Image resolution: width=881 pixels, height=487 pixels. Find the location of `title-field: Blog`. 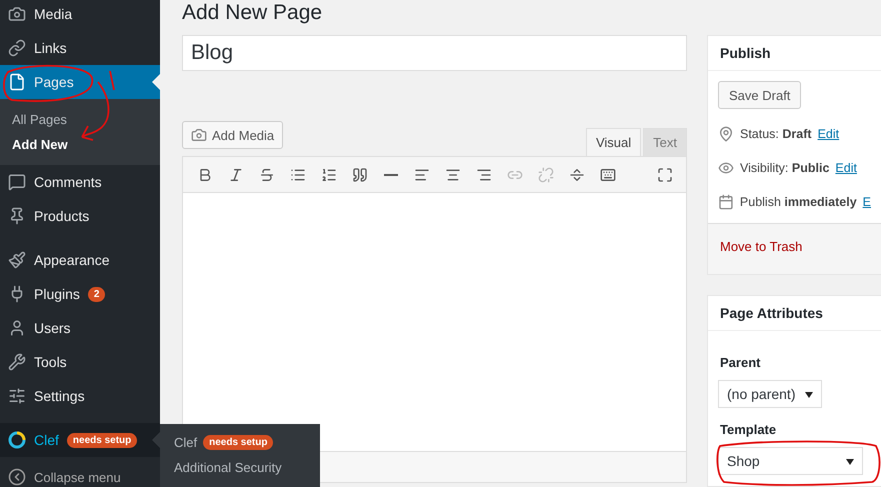

title-field: Blog is located at coordinates (434, 53).